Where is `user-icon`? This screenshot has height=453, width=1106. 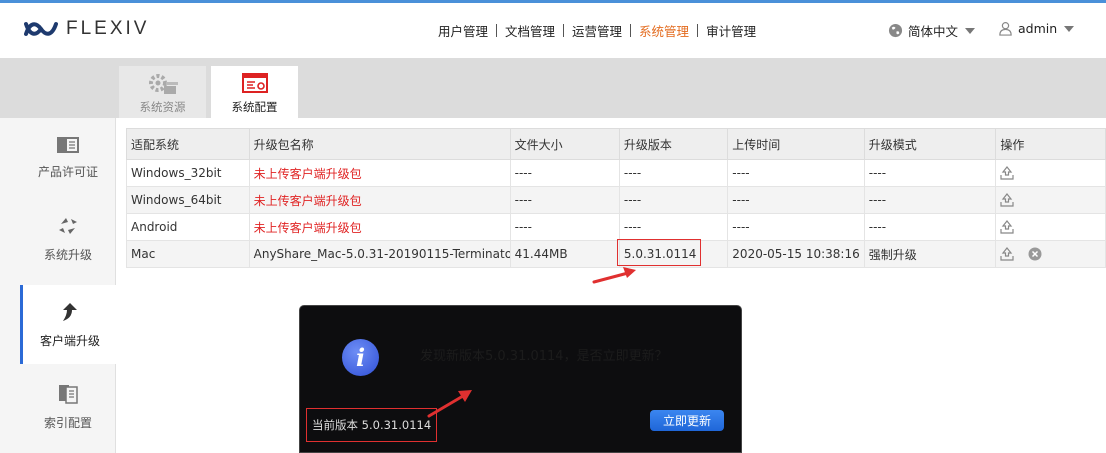 user-icon is located at coordinates (1005, 28).